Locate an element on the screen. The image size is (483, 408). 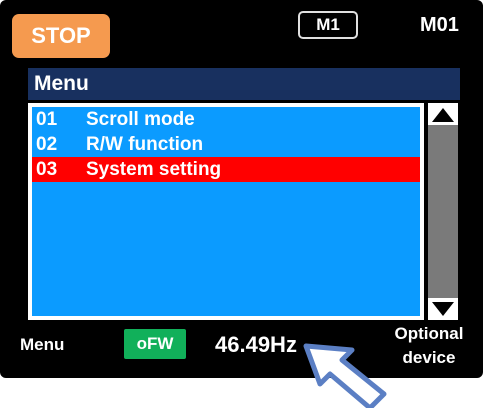
menu-item-system-setting: 03 System setting is located at coordinates (226, 169).